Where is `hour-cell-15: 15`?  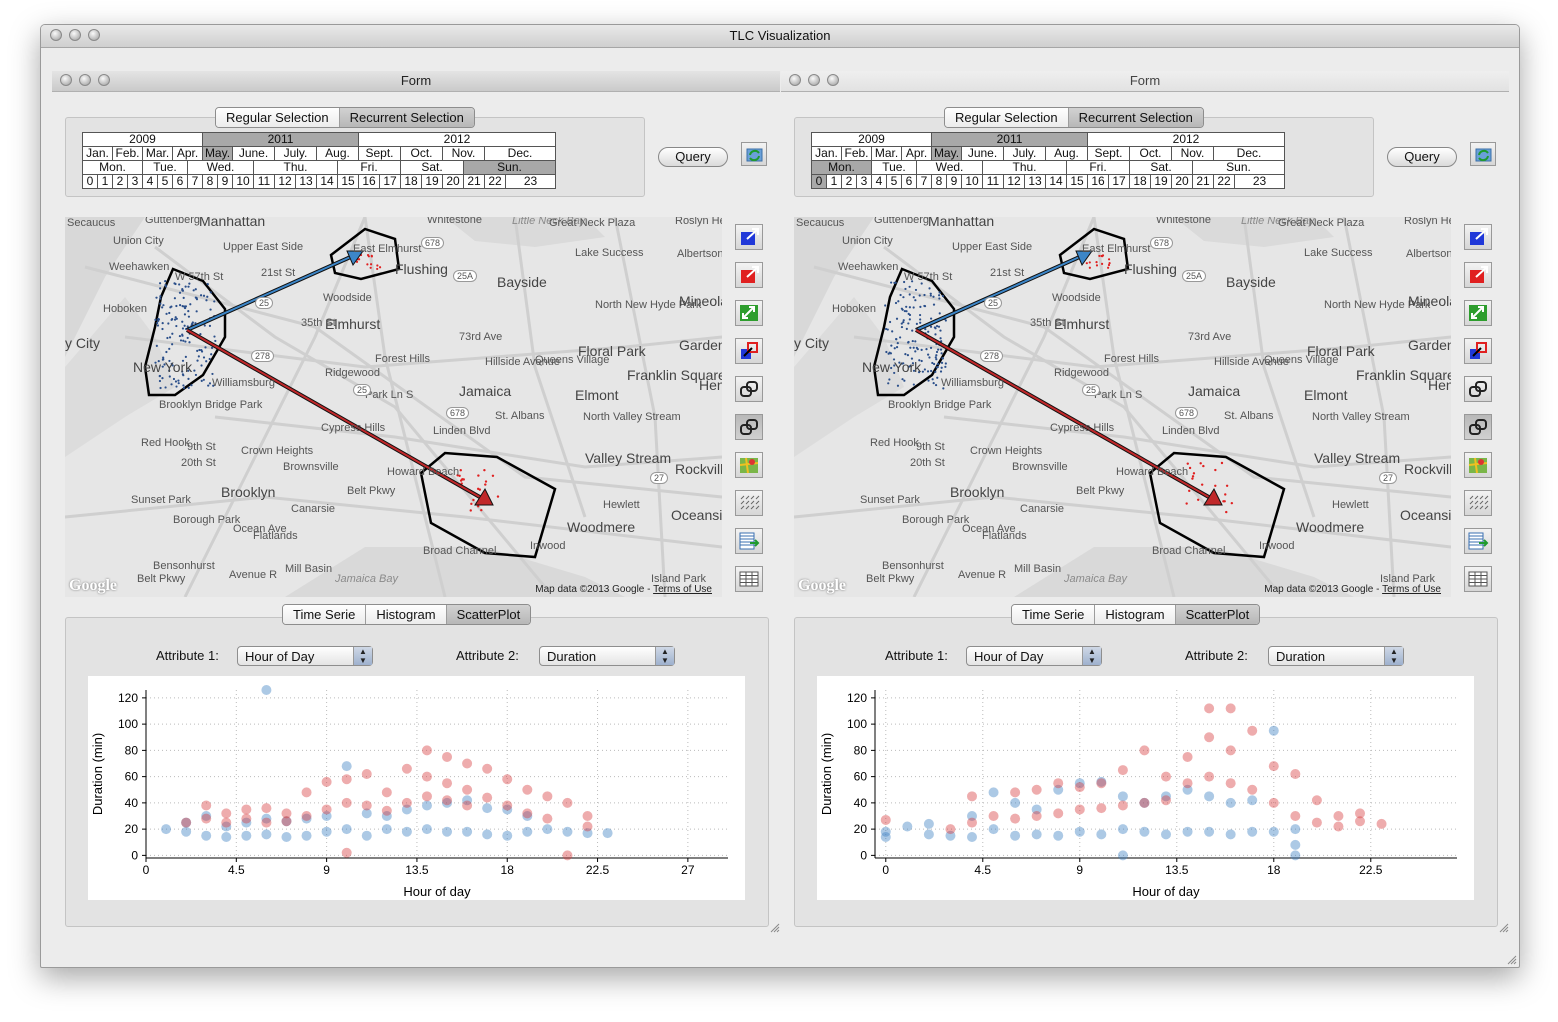
hour-cell-15: 15 is located at coordinates (1077, 181).